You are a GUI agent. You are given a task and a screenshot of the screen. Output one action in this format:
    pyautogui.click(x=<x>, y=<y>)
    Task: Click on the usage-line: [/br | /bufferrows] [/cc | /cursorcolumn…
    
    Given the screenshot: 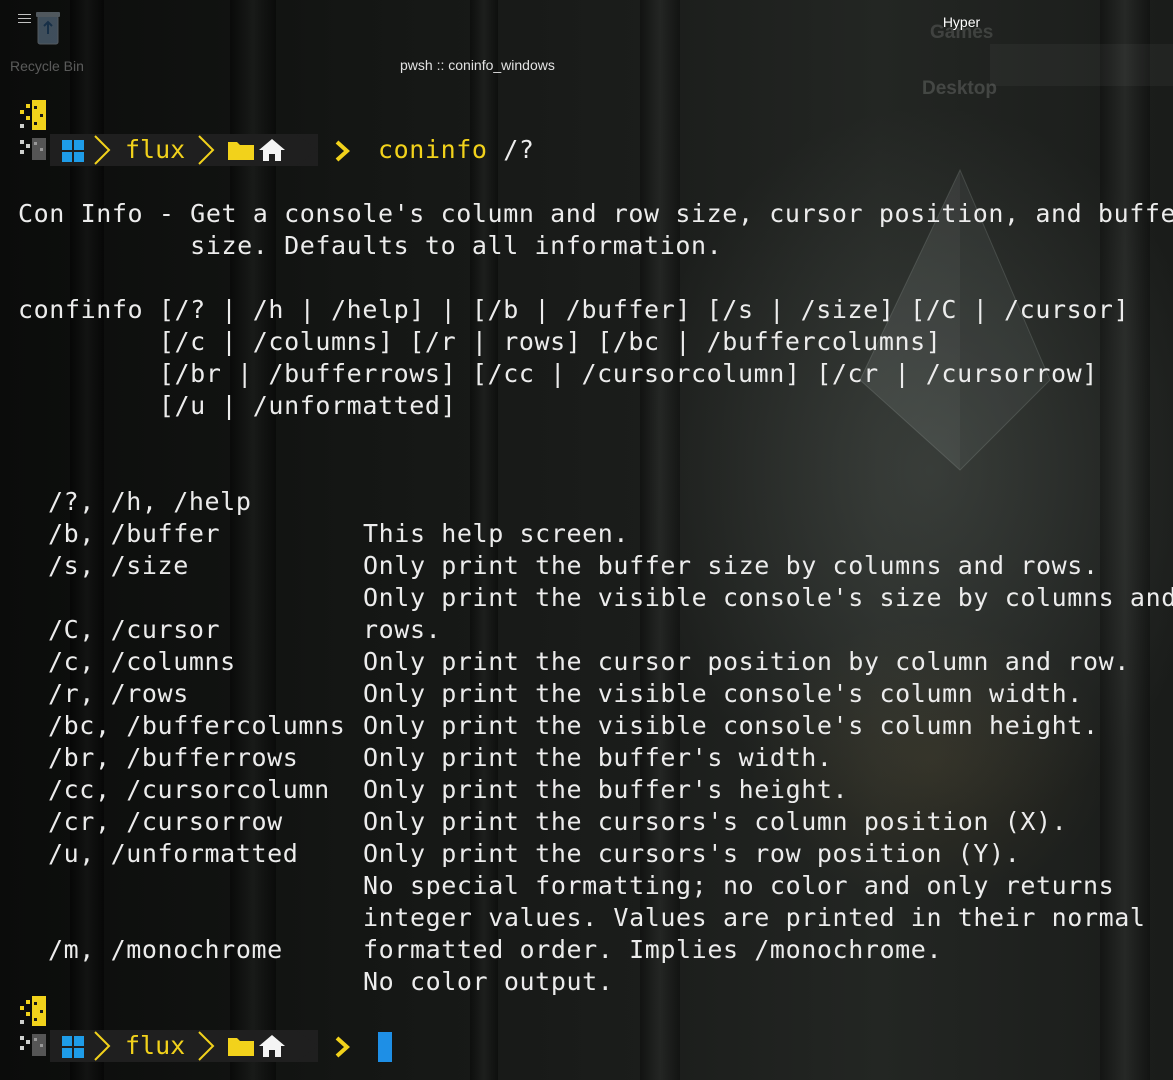 What is the action you would take?
    pyautogui.click(x=558, y=373)
    